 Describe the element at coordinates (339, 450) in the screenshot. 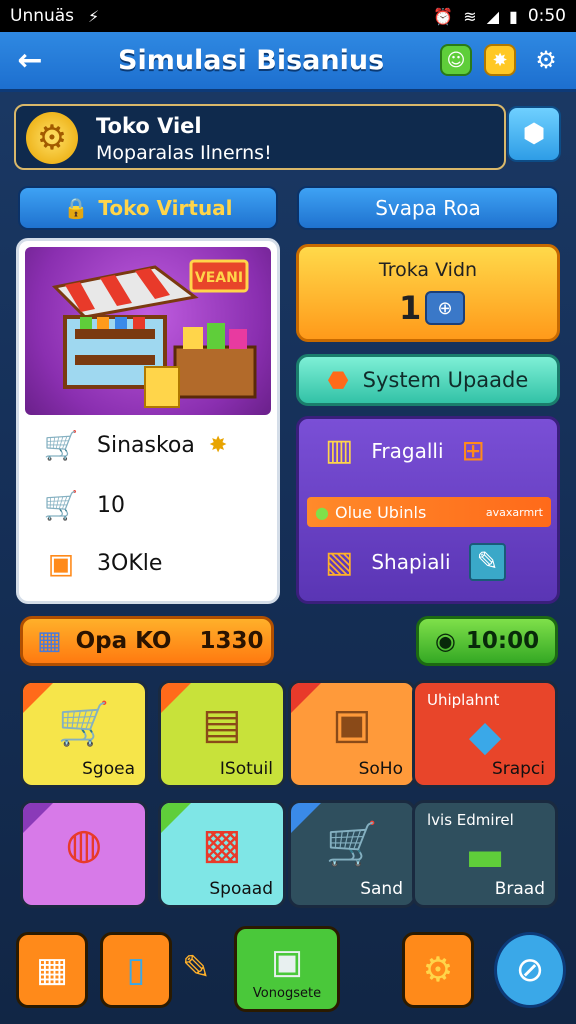

I see `cup-icon: ▥` at that location.